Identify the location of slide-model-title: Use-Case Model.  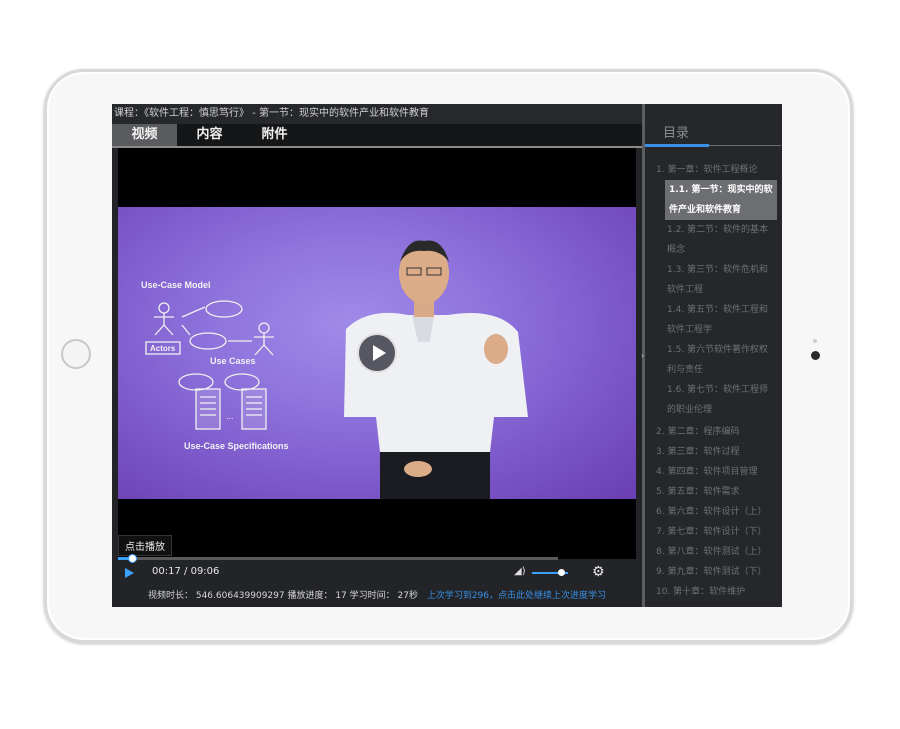
(176, 285).